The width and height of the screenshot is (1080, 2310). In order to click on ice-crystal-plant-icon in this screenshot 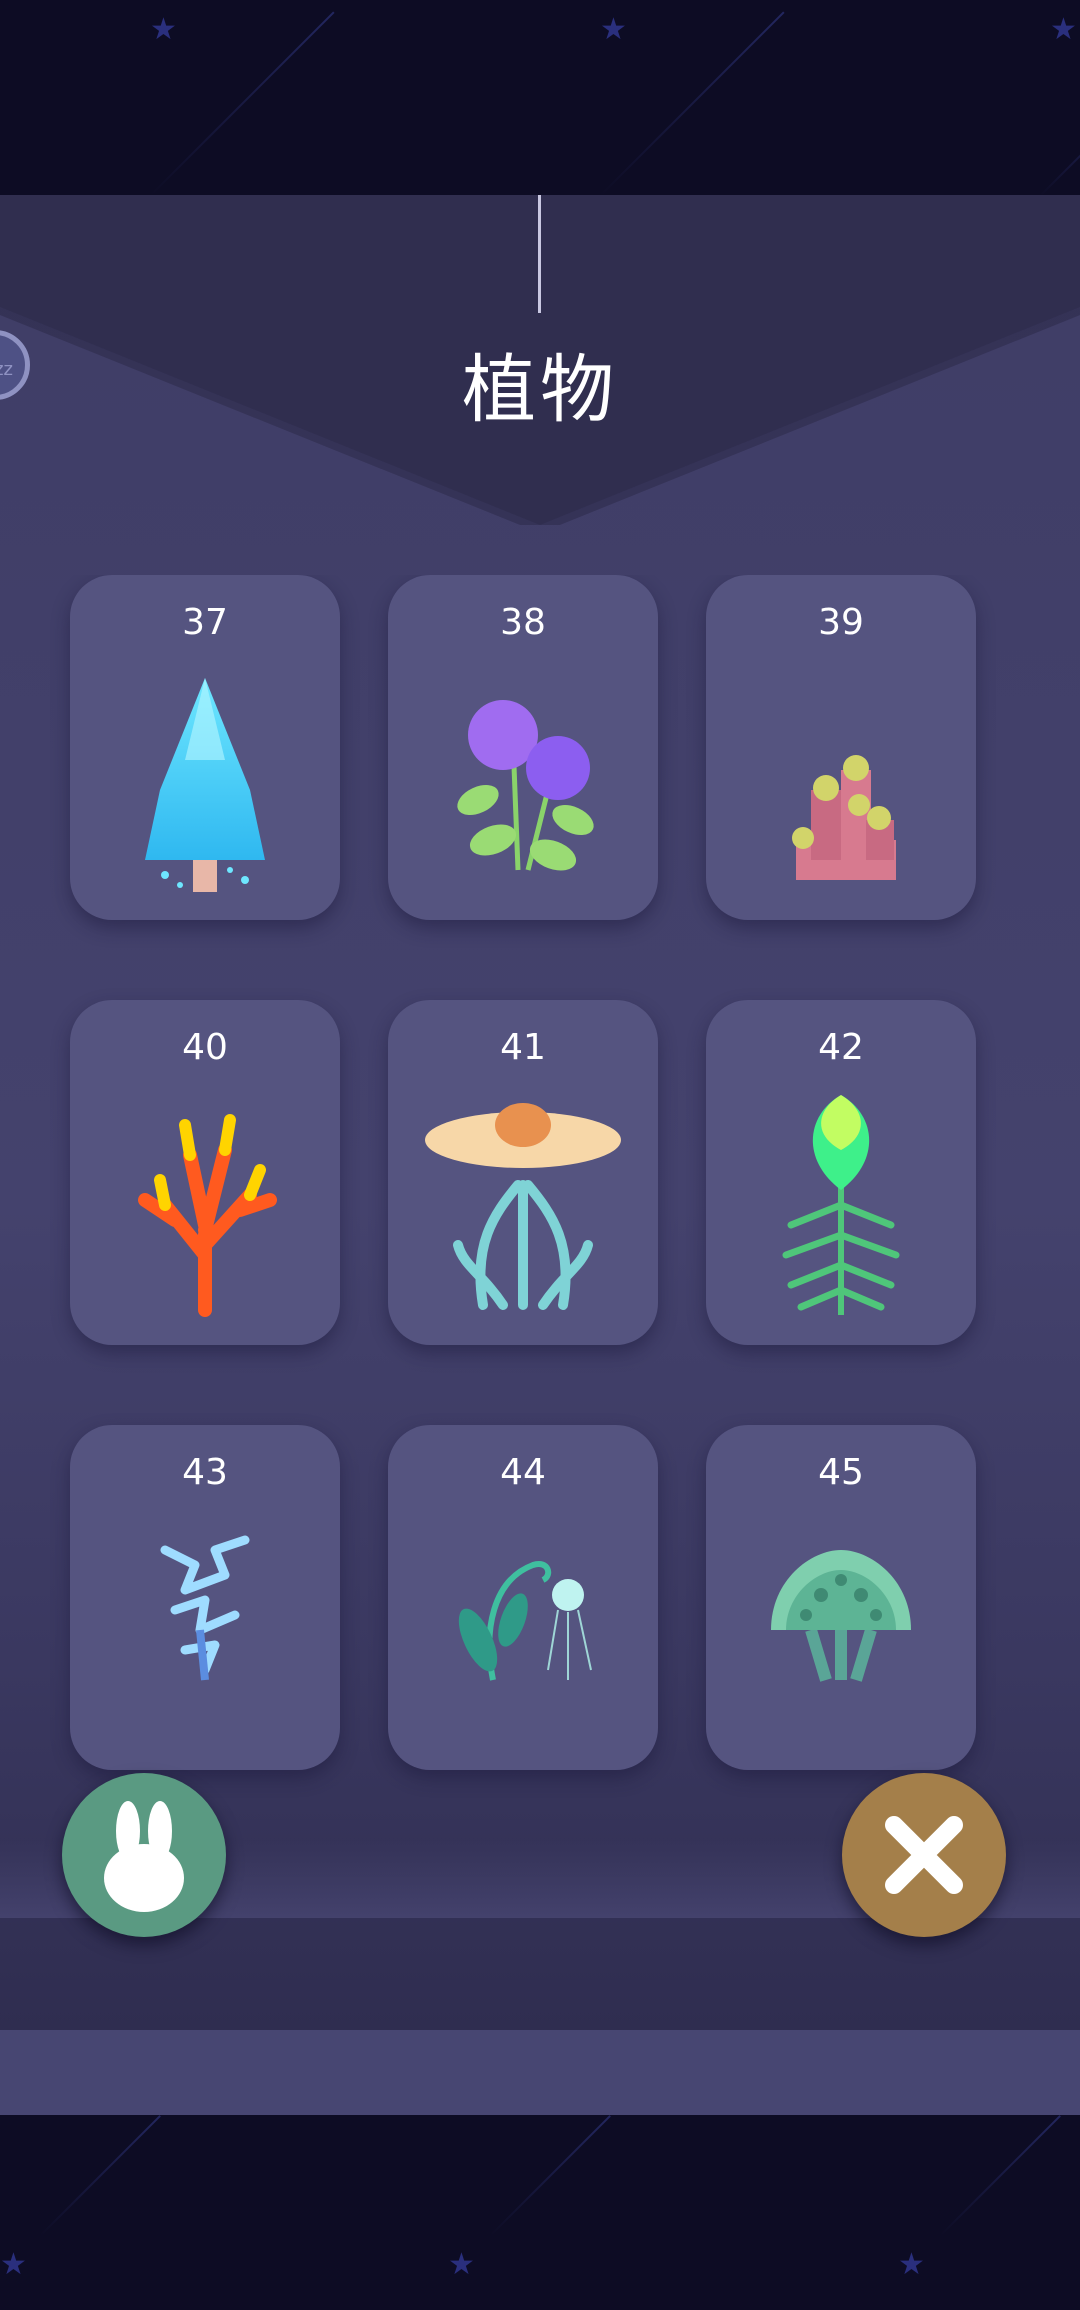, I will do `click(205, 1608)`.